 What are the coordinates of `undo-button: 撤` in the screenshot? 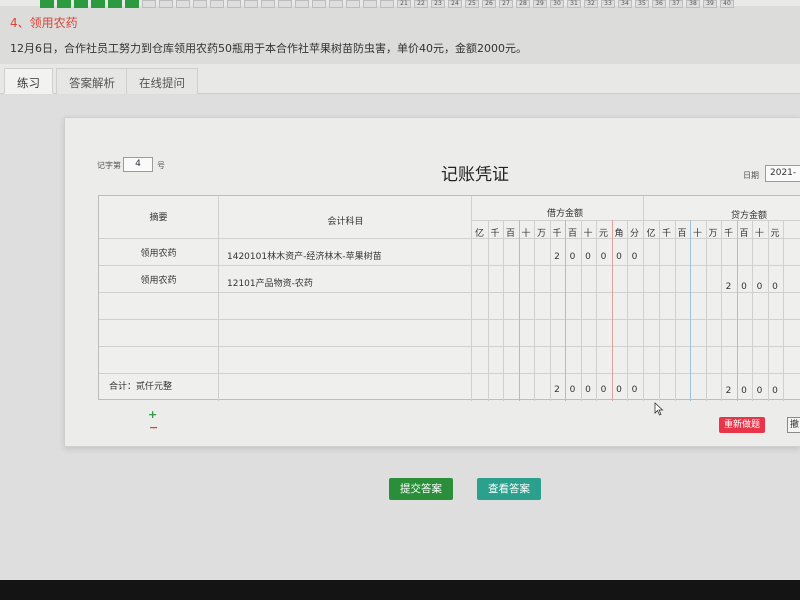 It's located at (793, 425).